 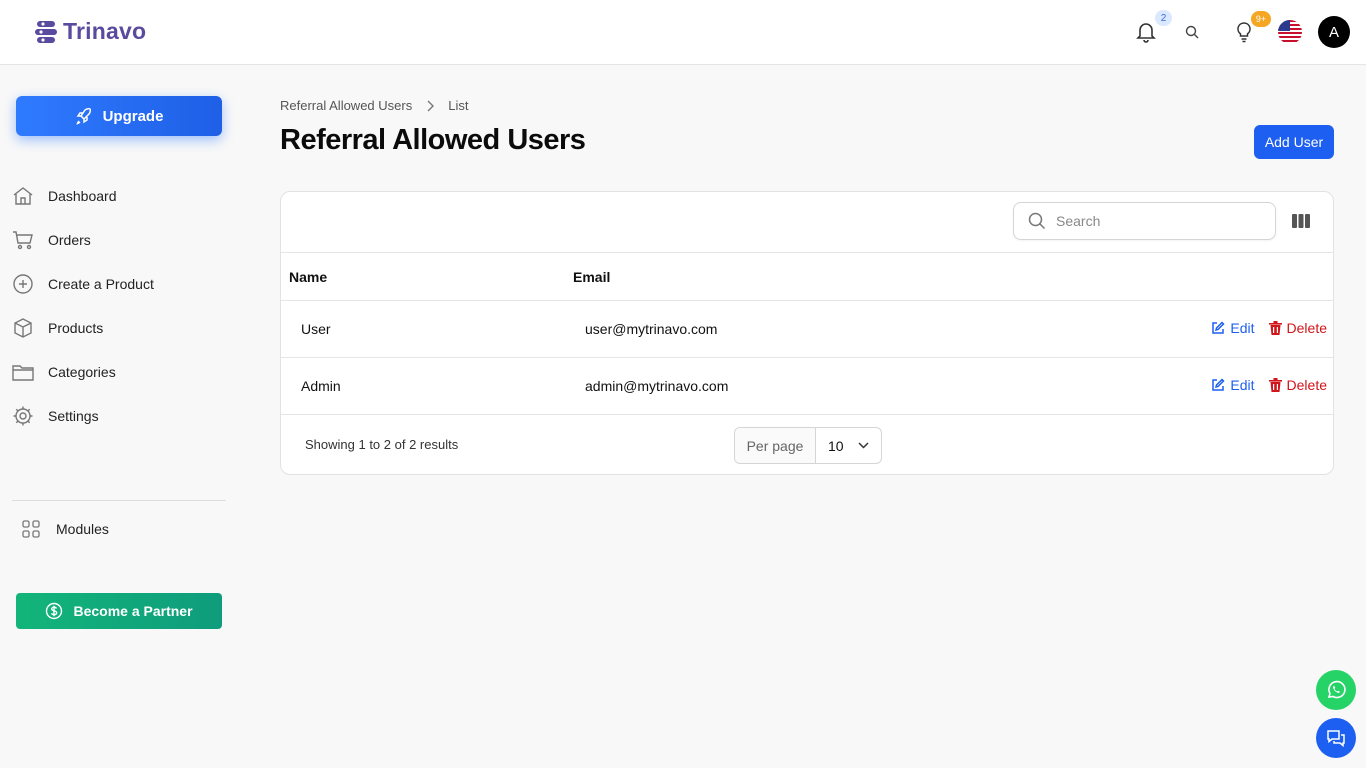 I want to click on trinavo-logo-icon, so click(x=46, y=31).